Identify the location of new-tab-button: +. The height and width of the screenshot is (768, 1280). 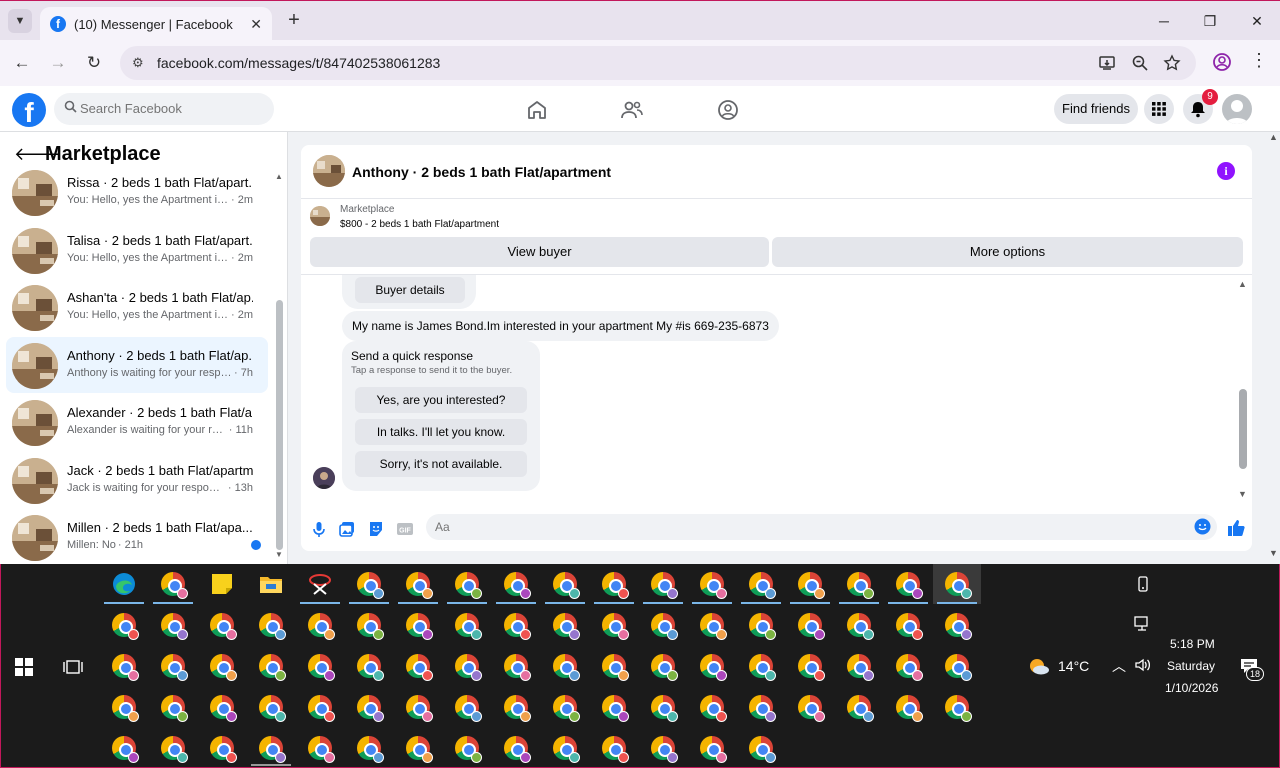
(294, 21).